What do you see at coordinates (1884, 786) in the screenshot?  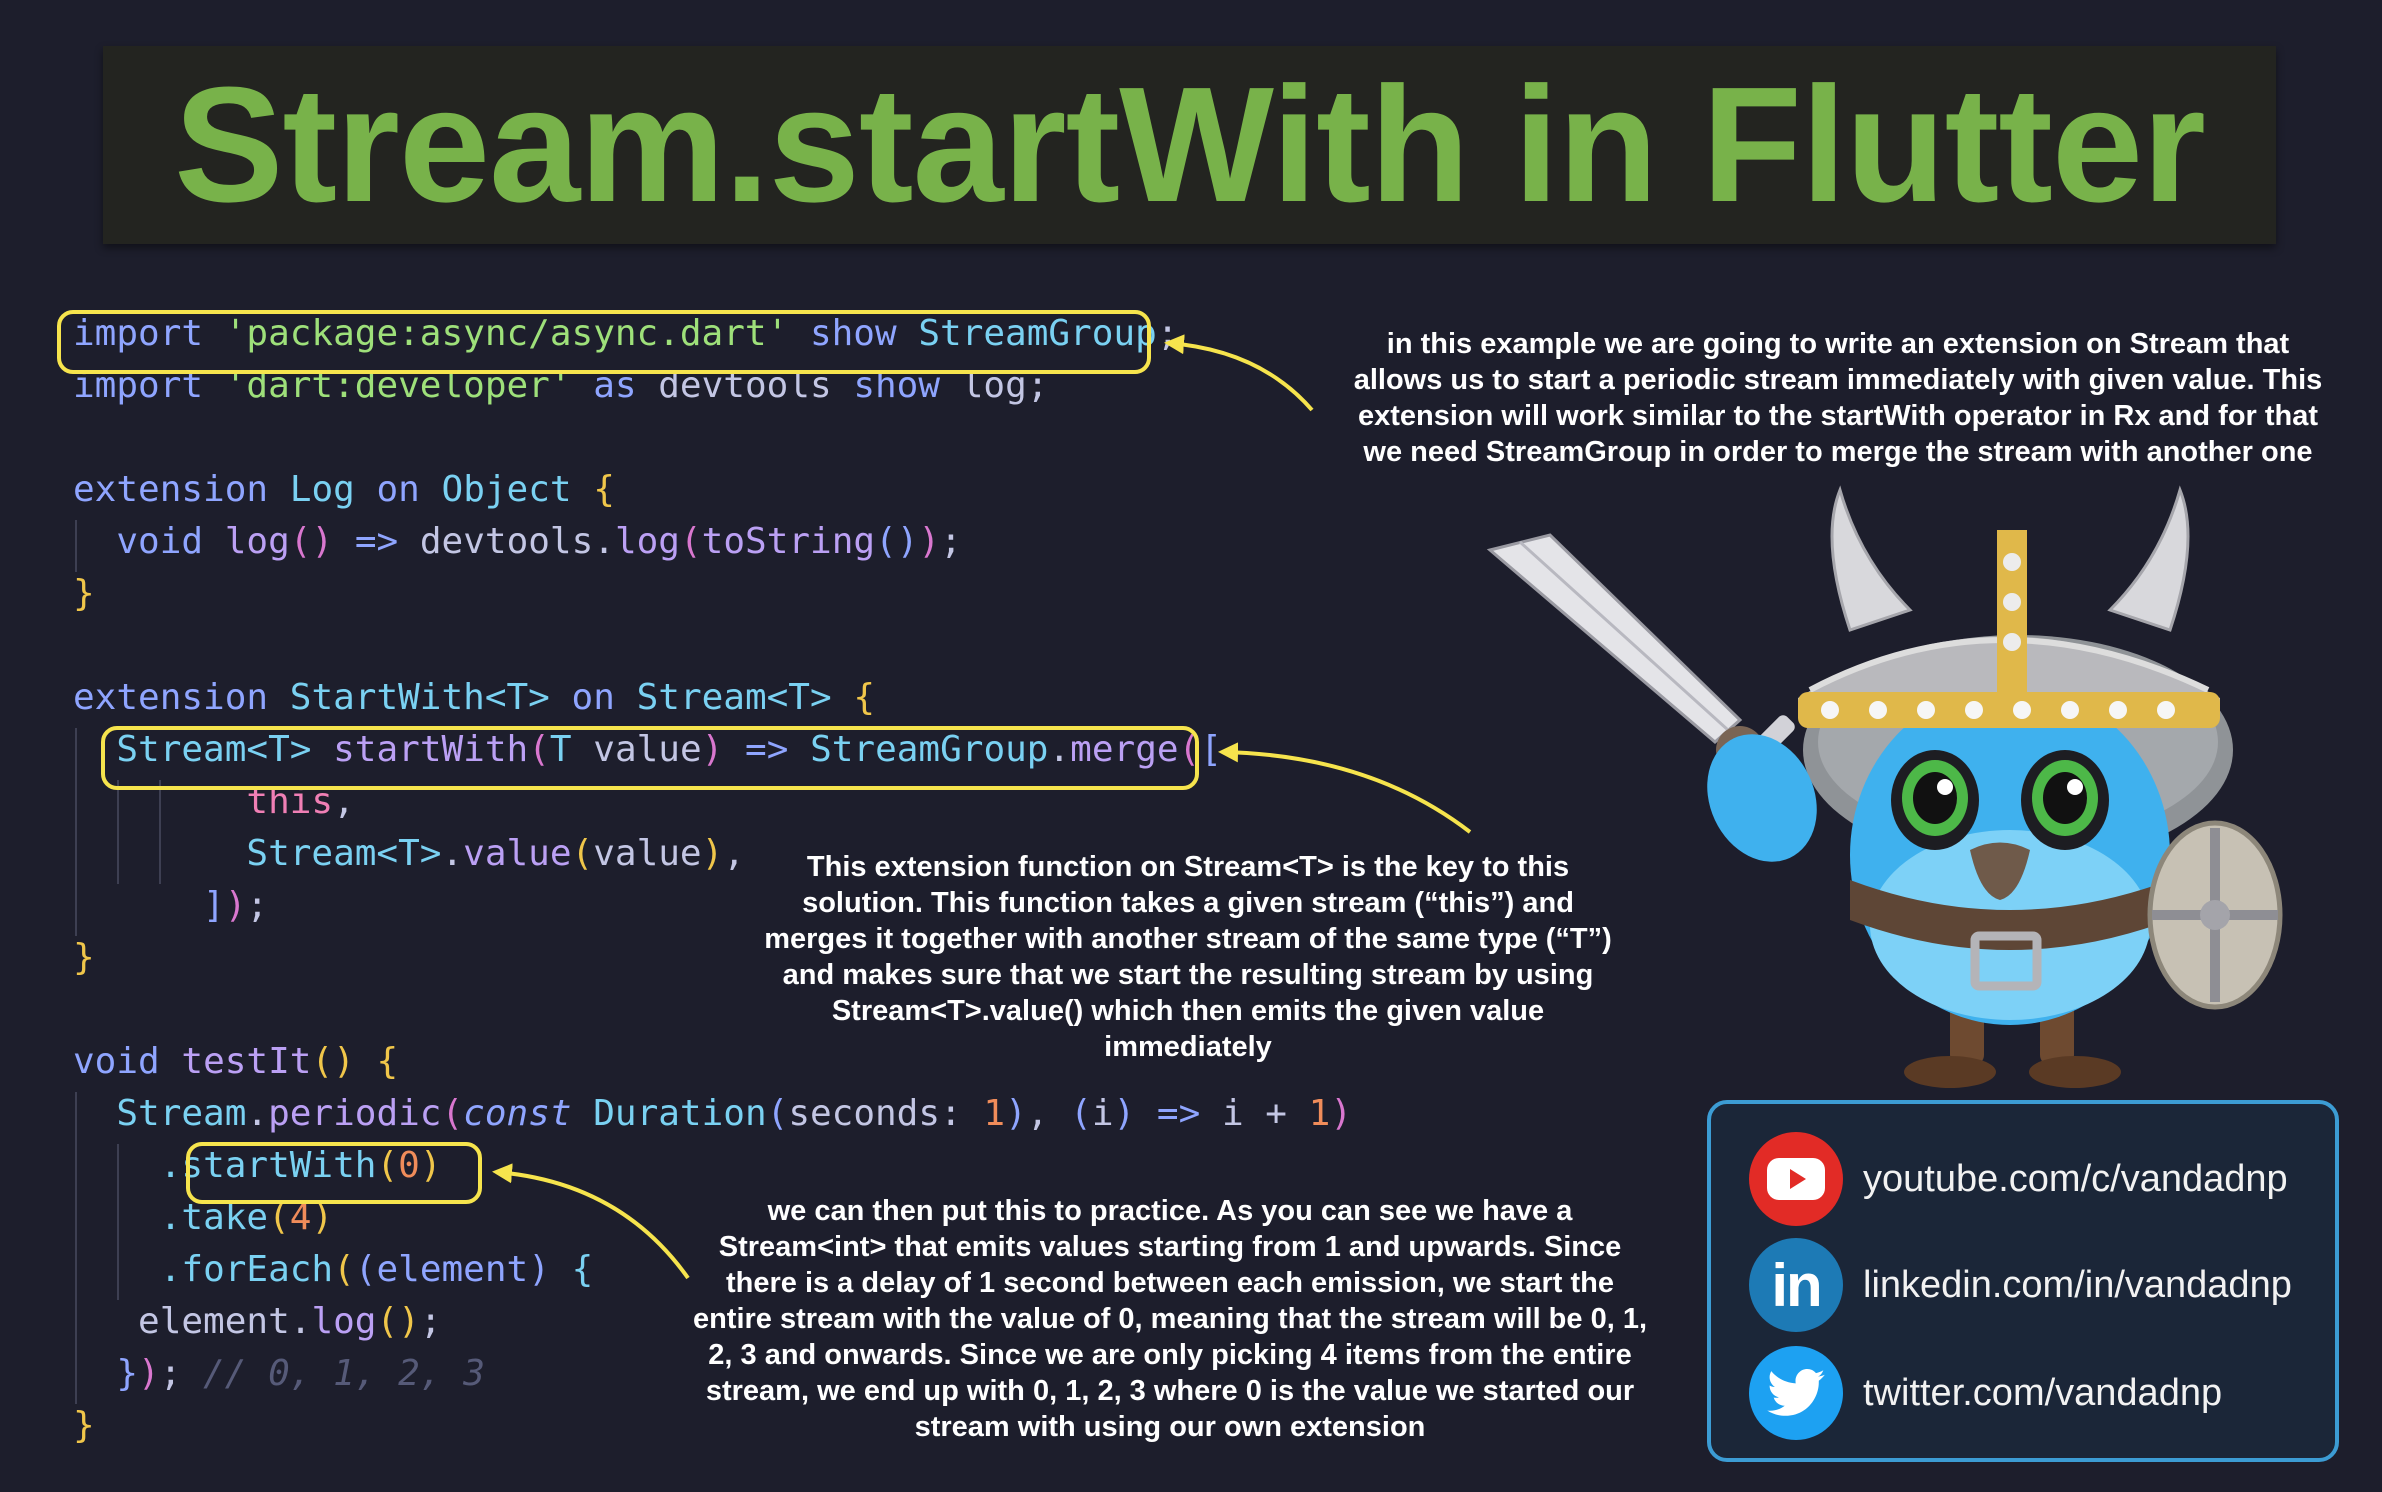 I see `dash-viking-mascot-illustration` at bounding box center [1884, 786].